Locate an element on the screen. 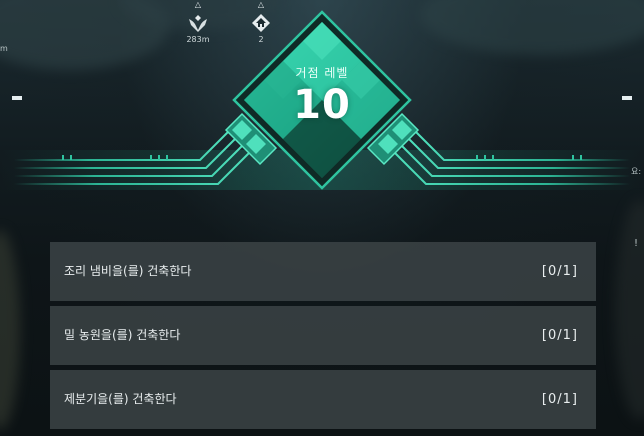 The height and width of the screenshot is (436, 644). task-row: 제분기을(를) 건축한다 [0/1] is located at coordinates (323, 399).